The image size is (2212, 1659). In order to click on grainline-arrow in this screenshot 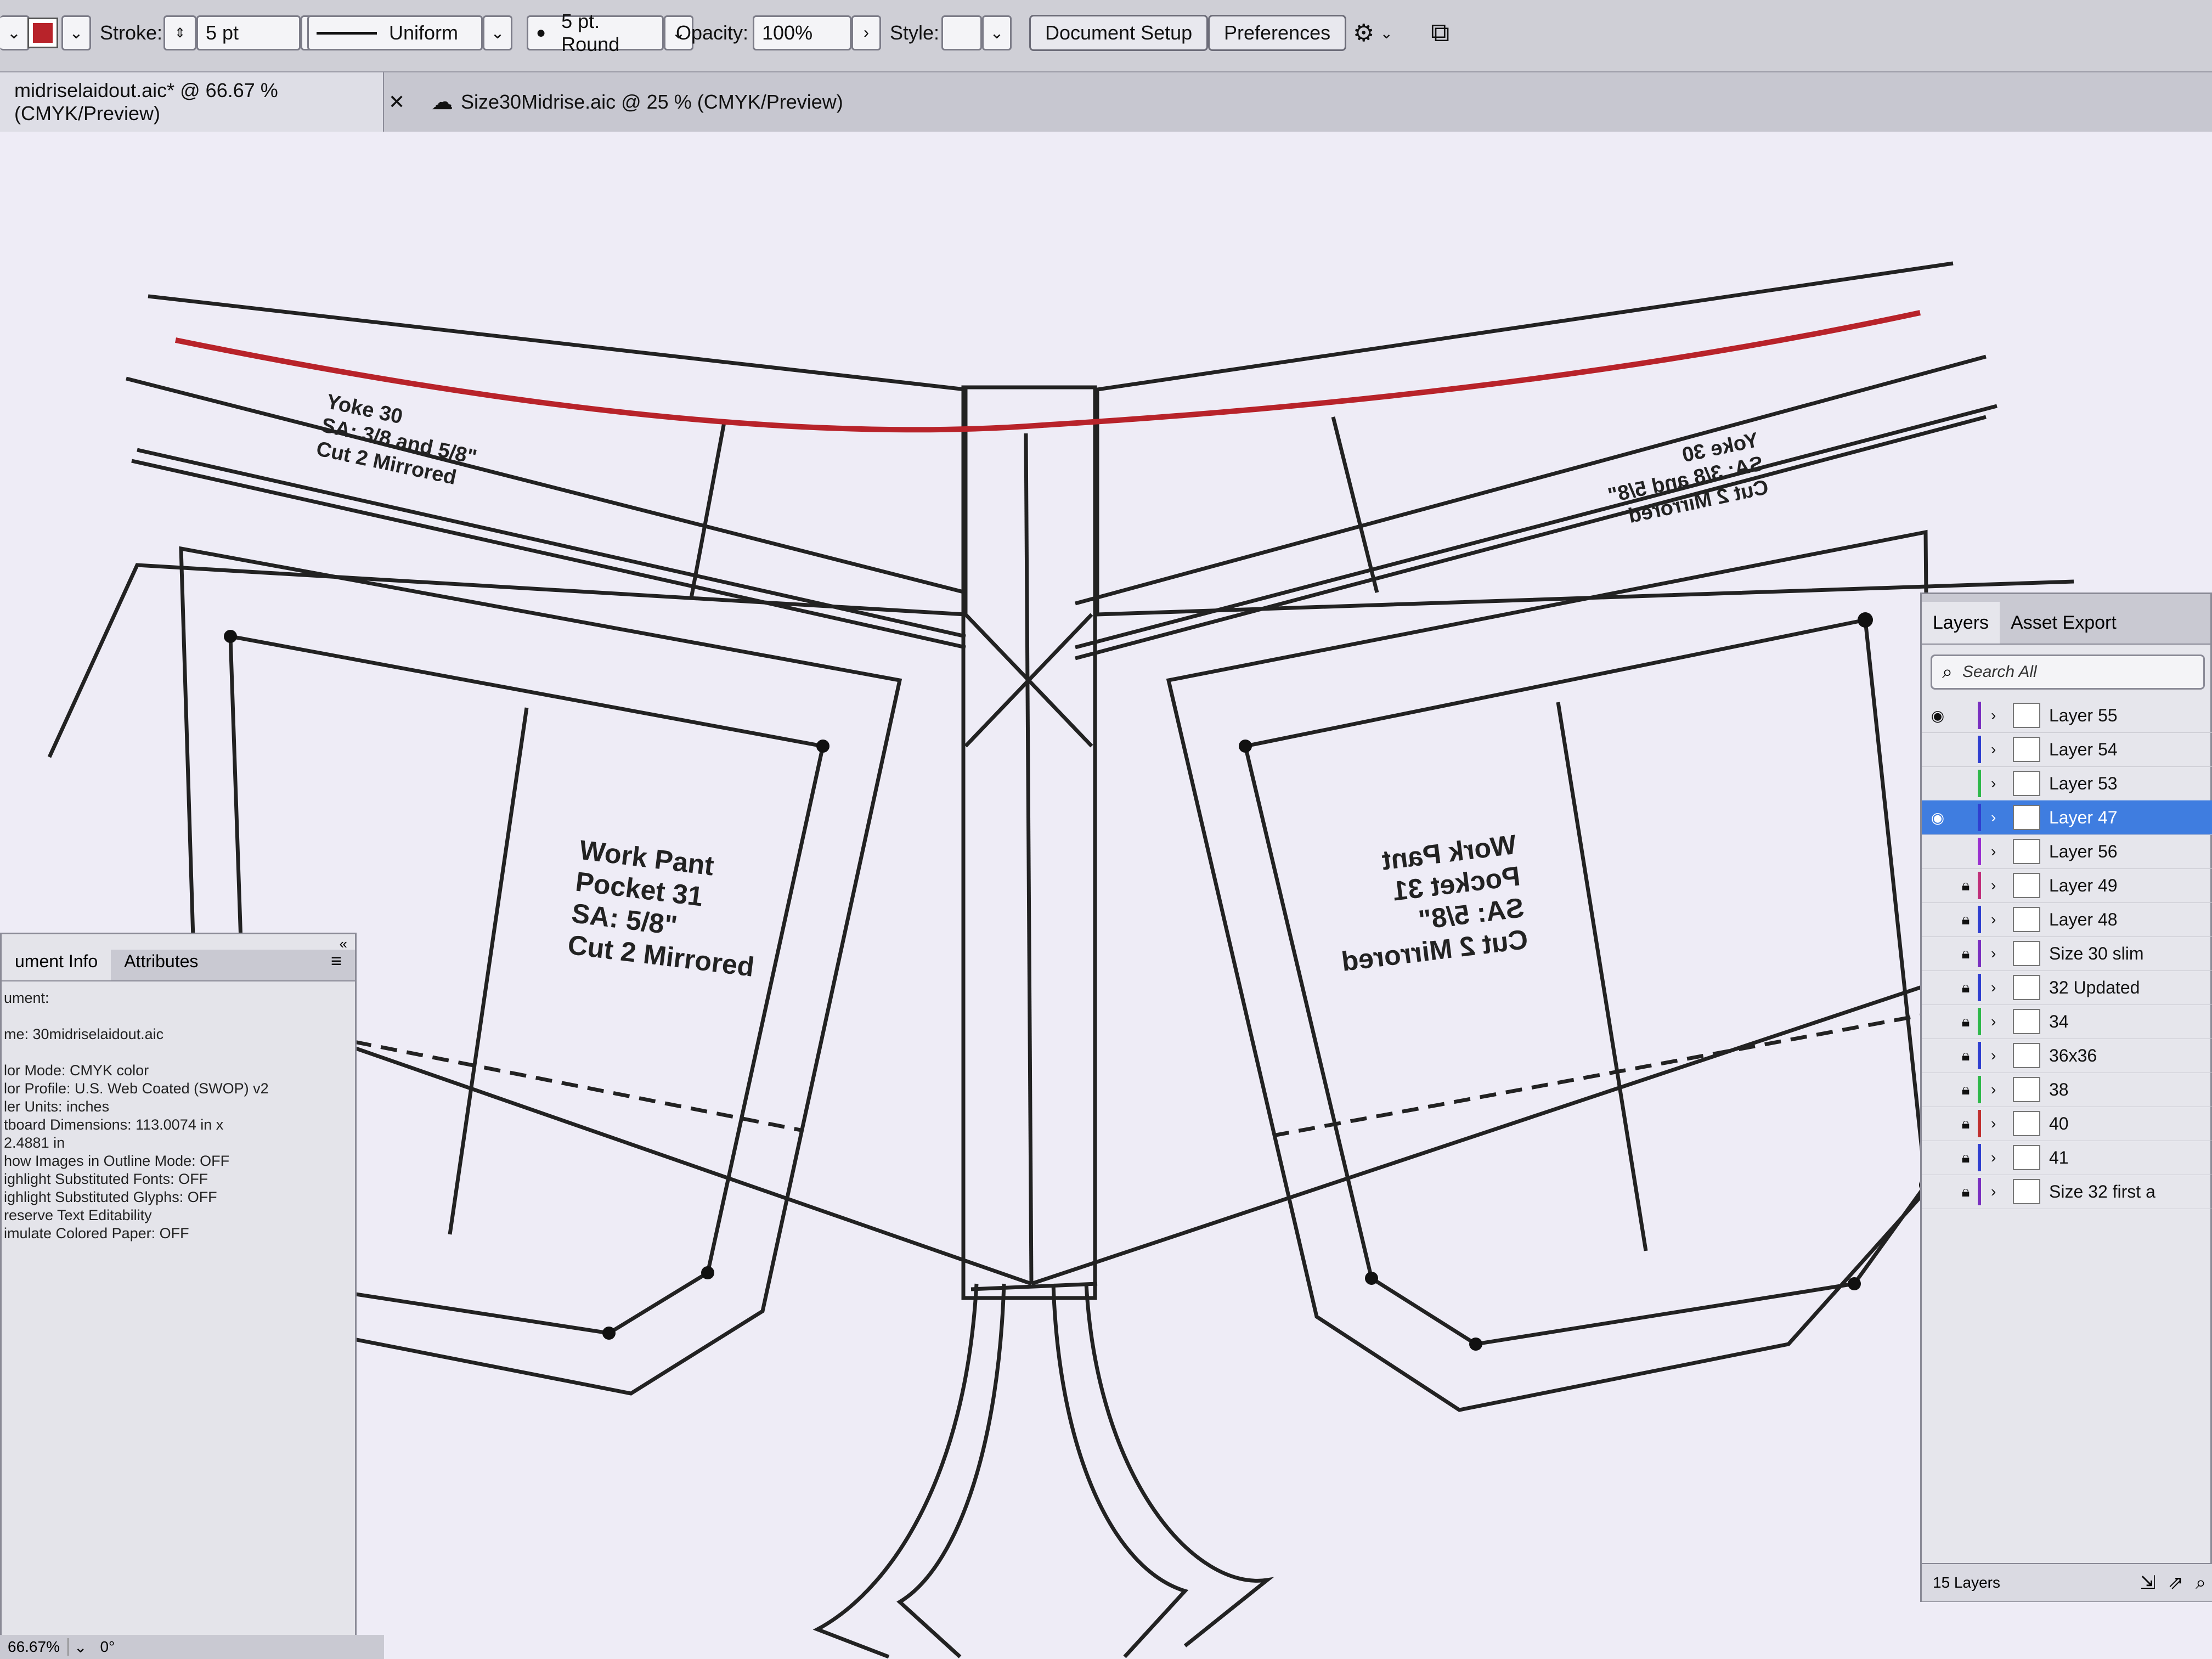, I will do `click(1355, 504)`.